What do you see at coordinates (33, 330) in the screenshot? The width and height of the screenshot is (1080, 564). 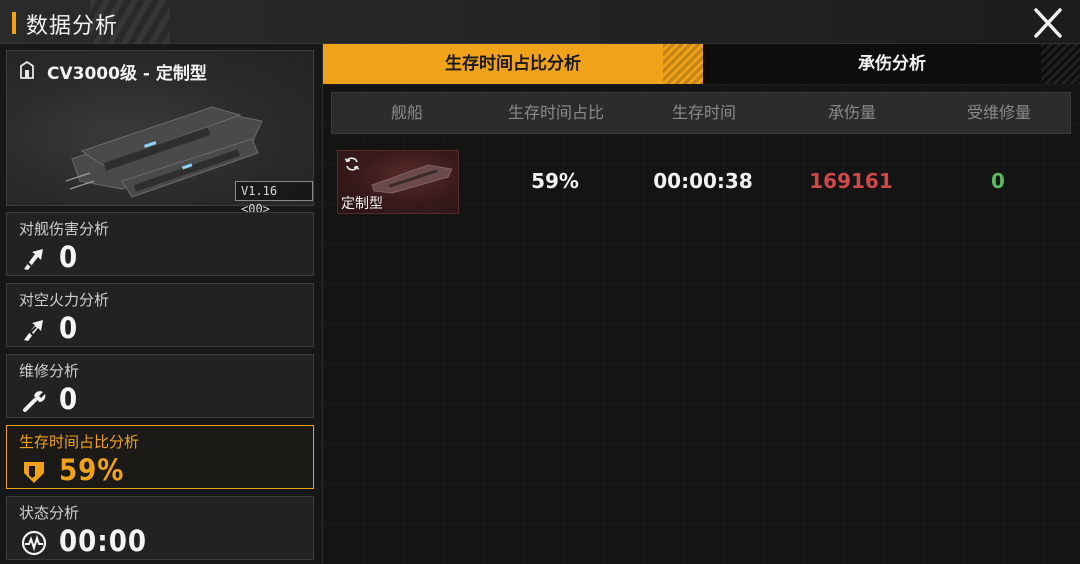 I see `anti-air-icon` at bounding box center [33, 330].